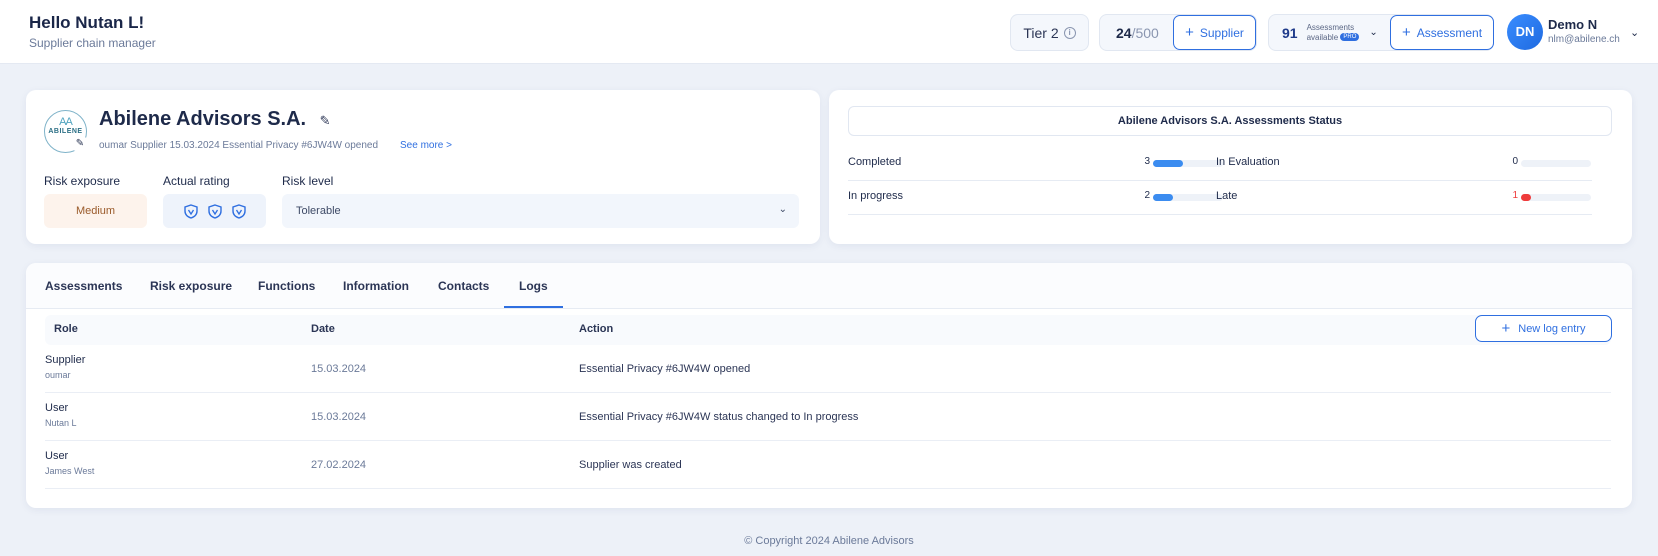 Image resolution: width=1658 pixels, height=556 pixels. Describe the element at coordinates (828, 330) in the screenshot. I see `table-header` at that location.